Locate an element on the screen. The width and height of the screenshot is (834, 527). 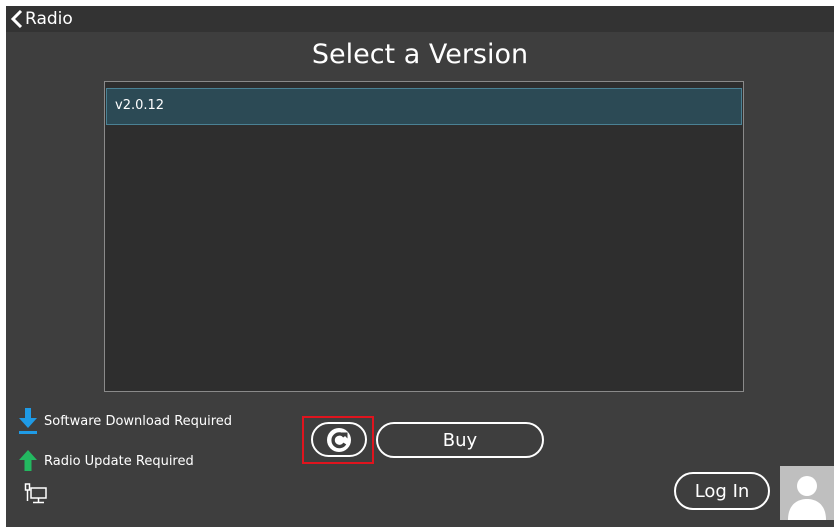
back-chevron-icon is located at coordinates (16, 19).